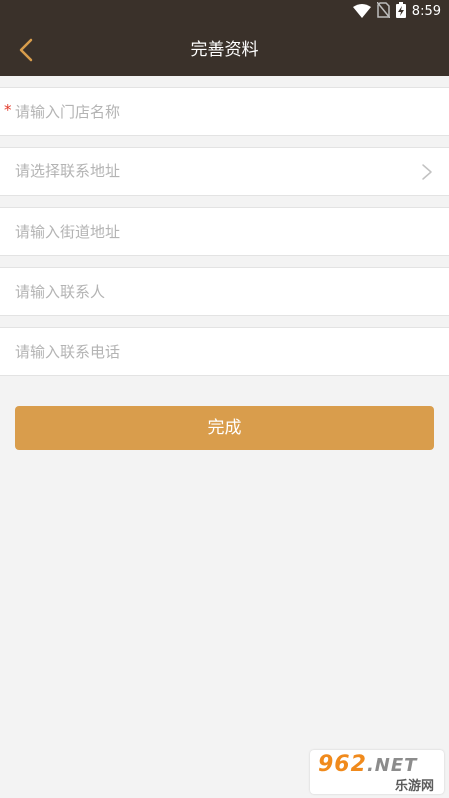 This screenshot has height=798, width=449. I want to click on app-bar: 完善资料, so click(224, 50).